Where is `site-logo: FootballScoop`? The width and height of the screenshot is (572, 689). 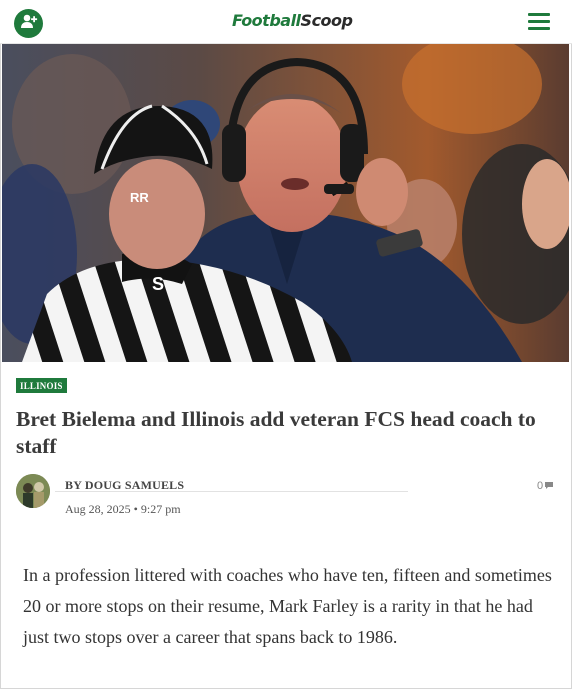 site-logo: FootballScoop is located at coordinates (292, 20).